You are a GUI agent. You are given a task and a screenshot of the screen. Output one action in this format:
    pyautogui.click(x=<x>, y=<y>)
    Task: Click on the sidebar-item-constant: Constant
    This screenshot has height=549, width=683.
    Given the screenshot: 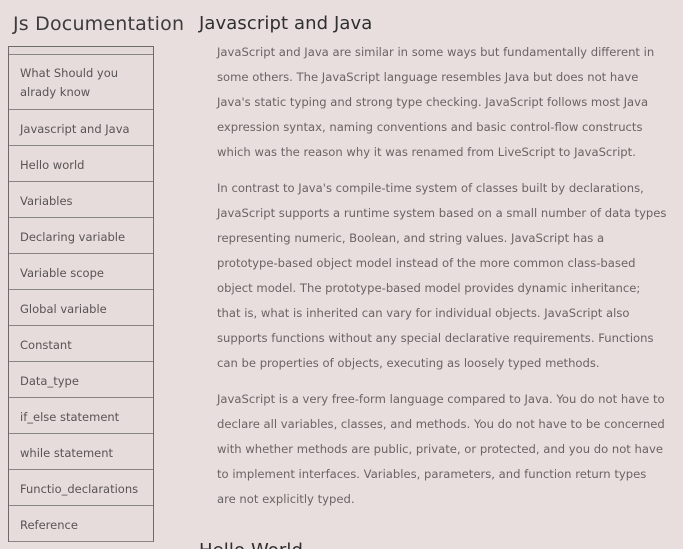 What is the action you would take?
    pyautogui.click(x=81, y=343)
    